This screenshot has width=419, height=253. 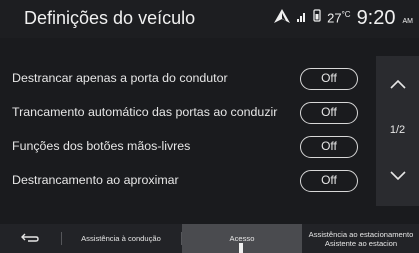 I want to click on navigation-arrow-icon, so click(x=282, y=18).